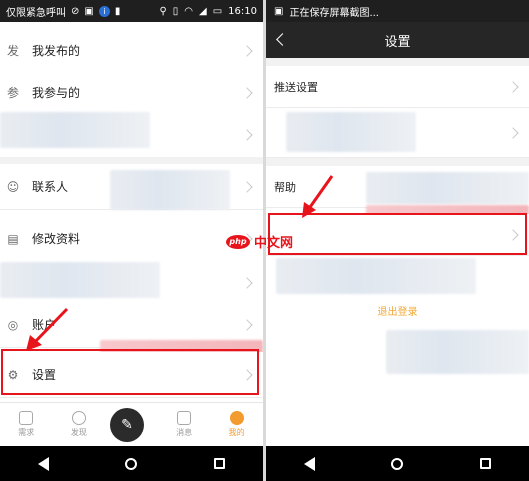  I want to click on profile-card-icon: ▤, so click(13, 238).